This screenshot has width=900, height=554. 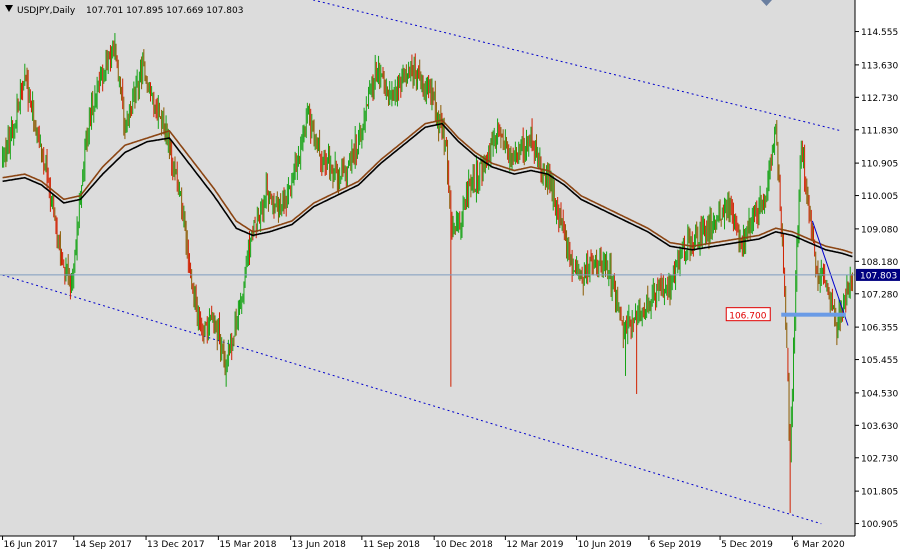 I want to click on price-tick-label: 107.280, so click(x=879, y=295).